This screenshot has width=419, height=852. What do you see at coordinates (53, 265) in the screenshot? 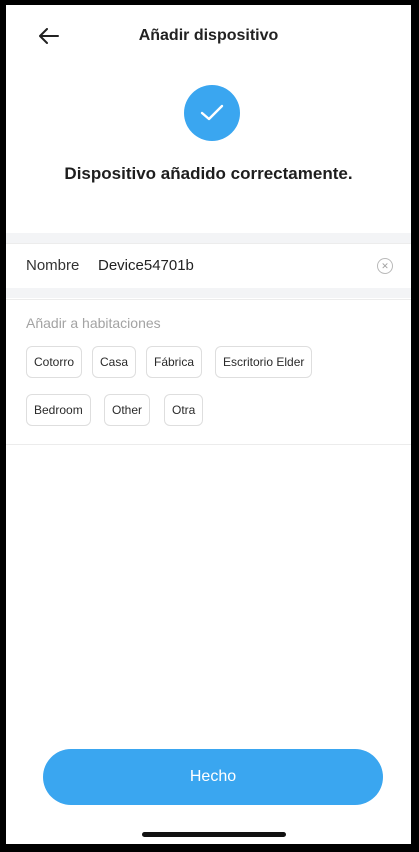
I see `name-field-label: Nombre` at bounding box center [53, 265].